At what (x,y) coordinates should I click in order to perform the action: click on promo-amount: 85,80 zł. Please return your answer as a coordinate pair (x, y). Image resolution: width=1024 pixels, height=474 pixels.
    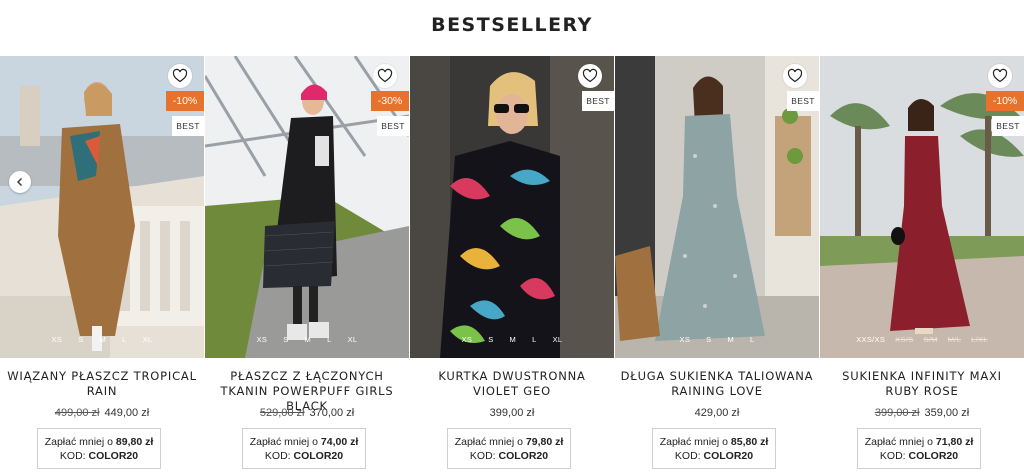
    Looking at the image, I should click on (749, 442).